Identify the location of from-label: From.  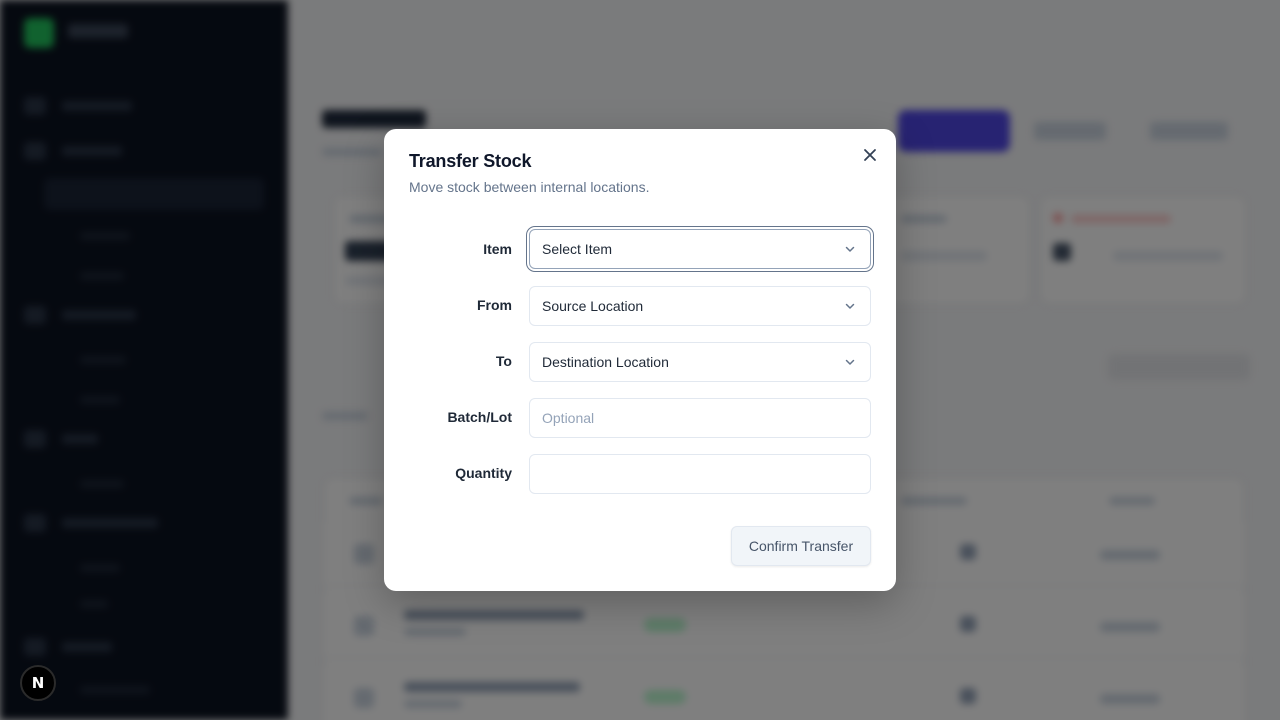
(494, 305).